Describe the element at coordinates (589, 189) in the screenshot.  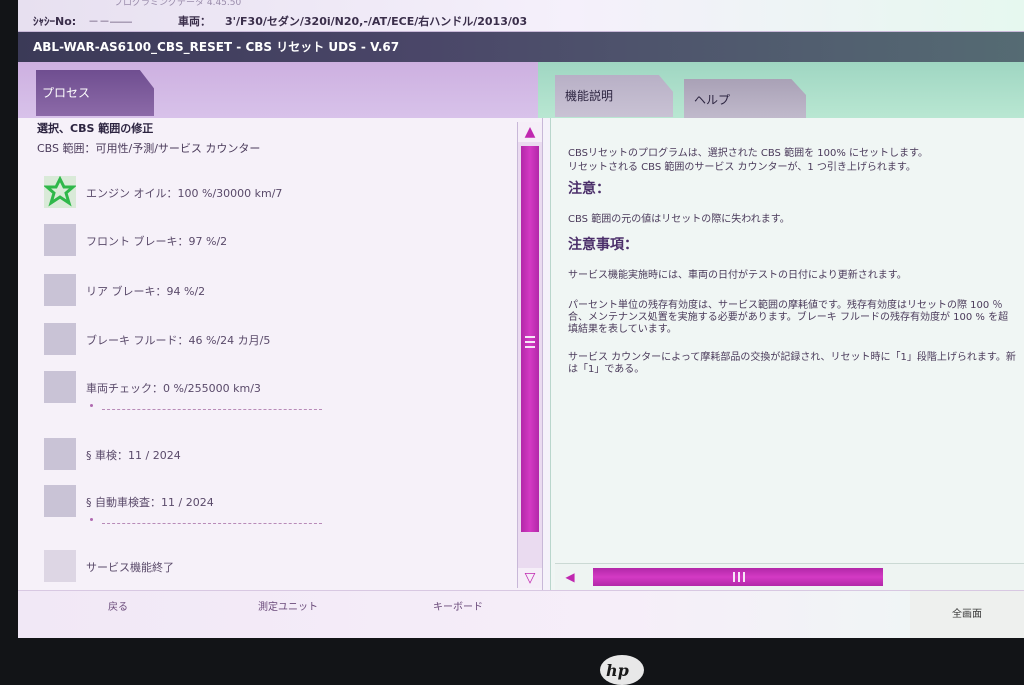
I see `caution-heading: 注意：` at that location.